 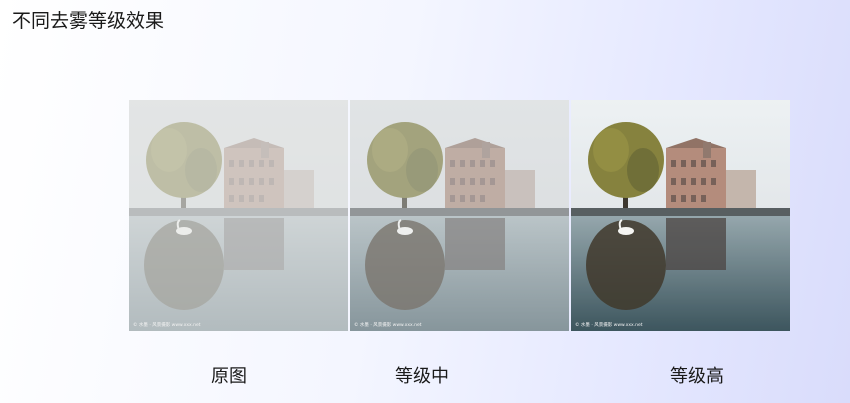 I want to click on caption-level-high: 等级高, so click(x=697, y=376).